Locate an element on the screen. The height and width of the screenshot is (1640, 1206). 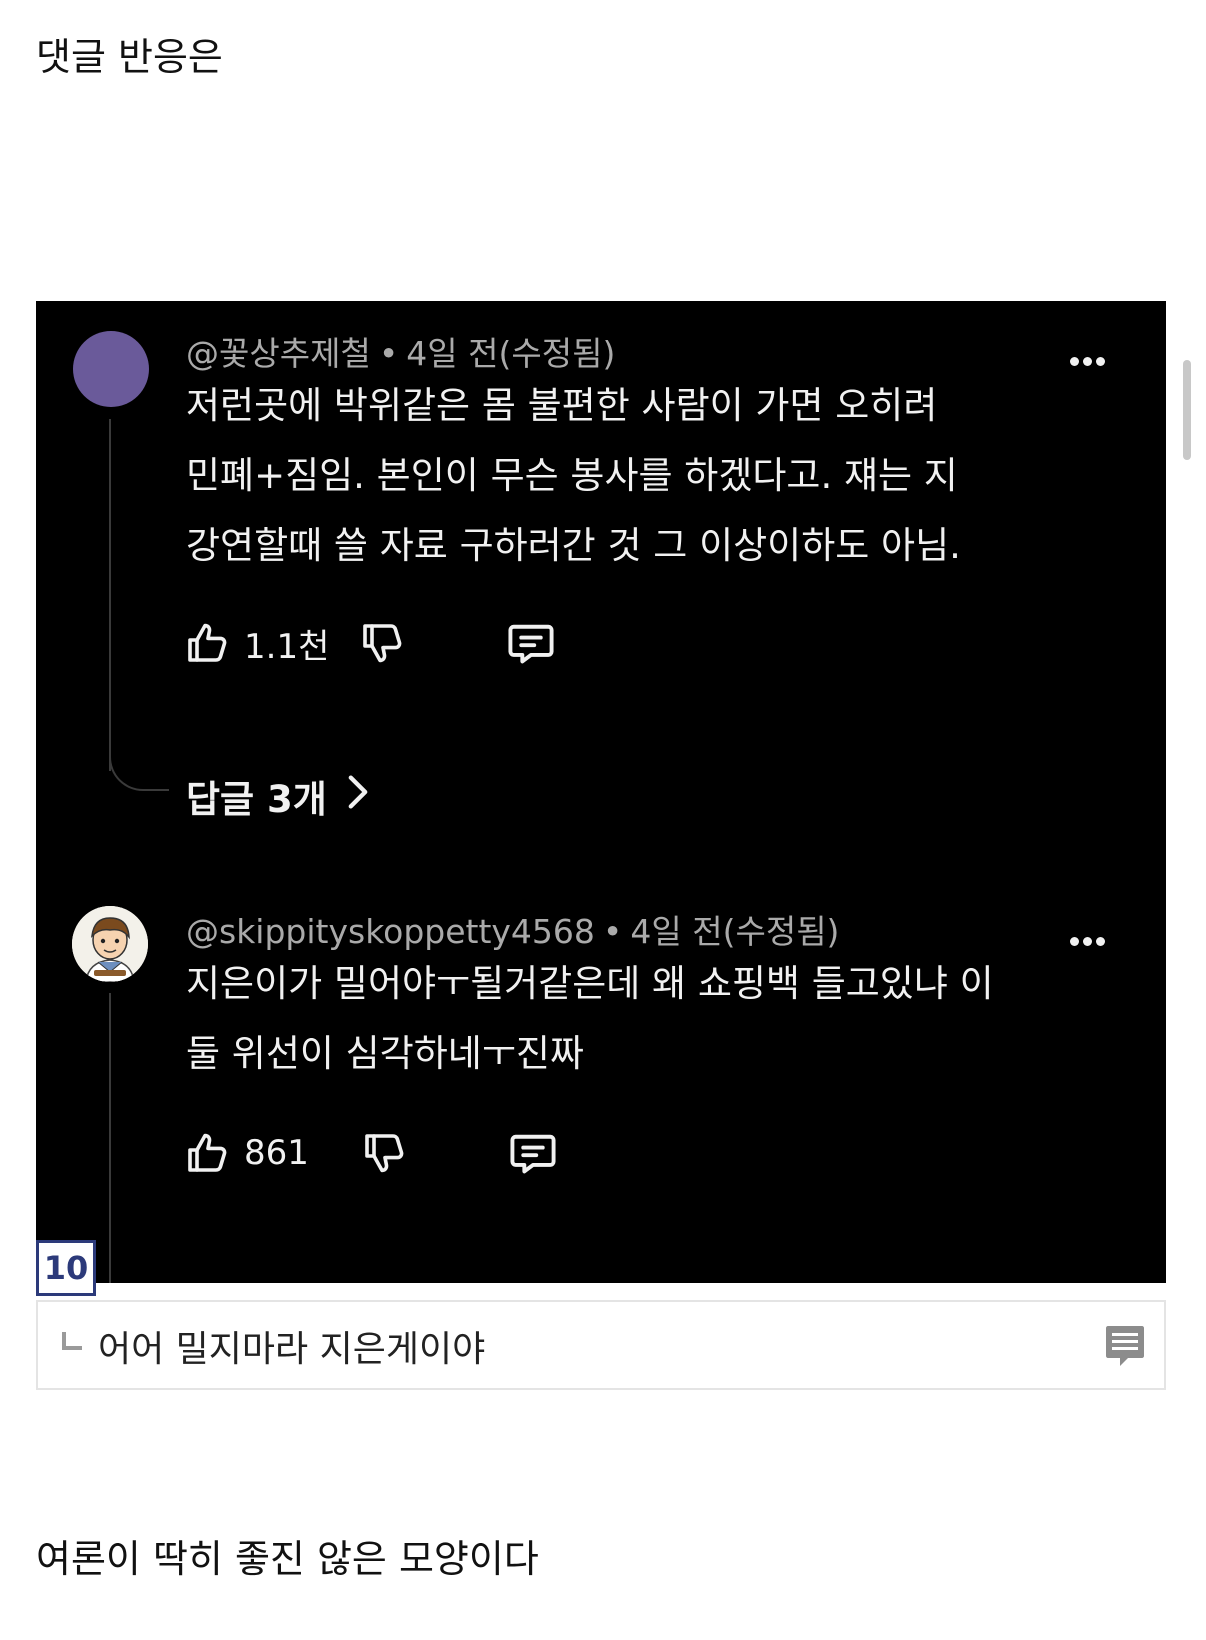
comment-author: @skippityskoppetty4568 is located at coordinates (390, 931).